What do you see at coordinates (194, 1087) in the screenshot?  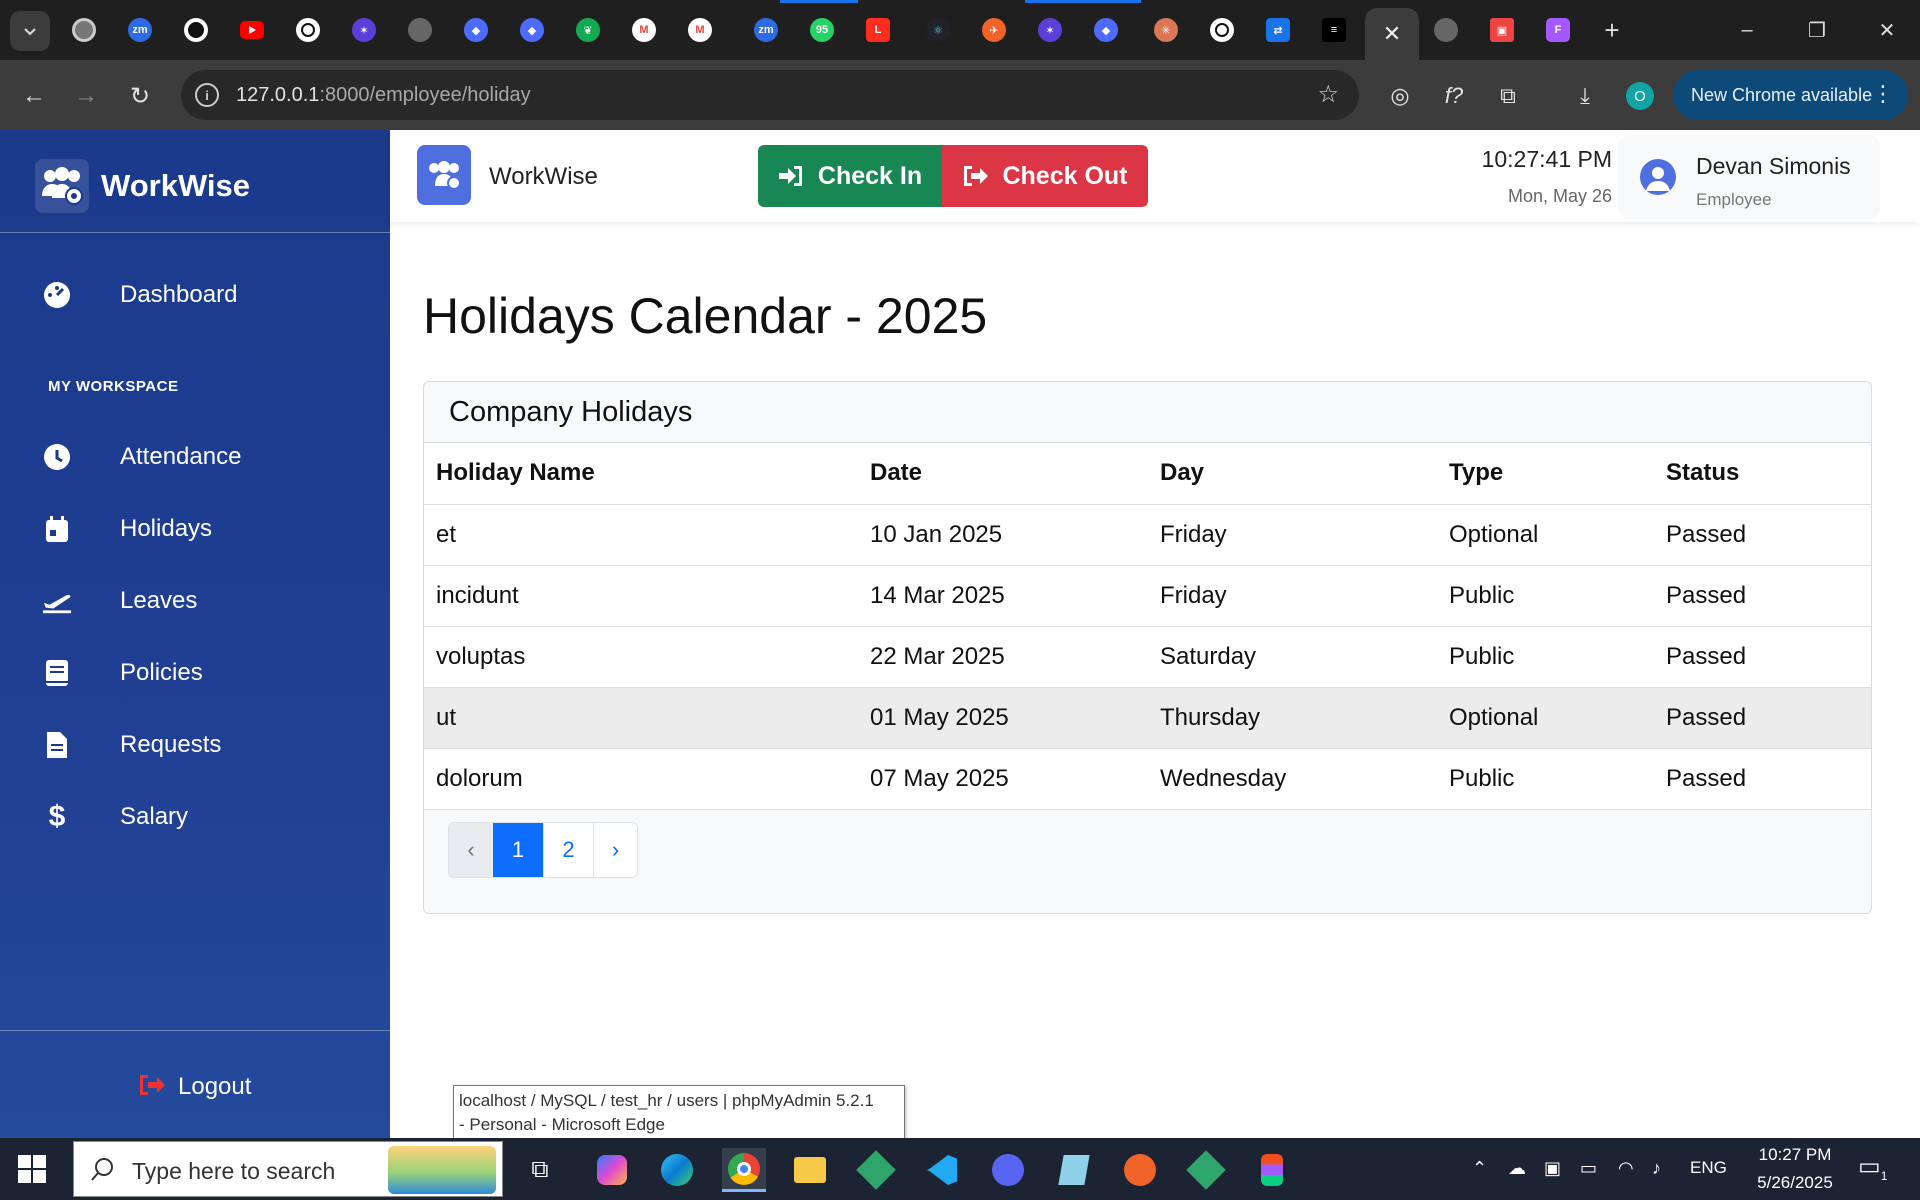 I see `logout-button: Logout` at bounding box center [194, 1087].